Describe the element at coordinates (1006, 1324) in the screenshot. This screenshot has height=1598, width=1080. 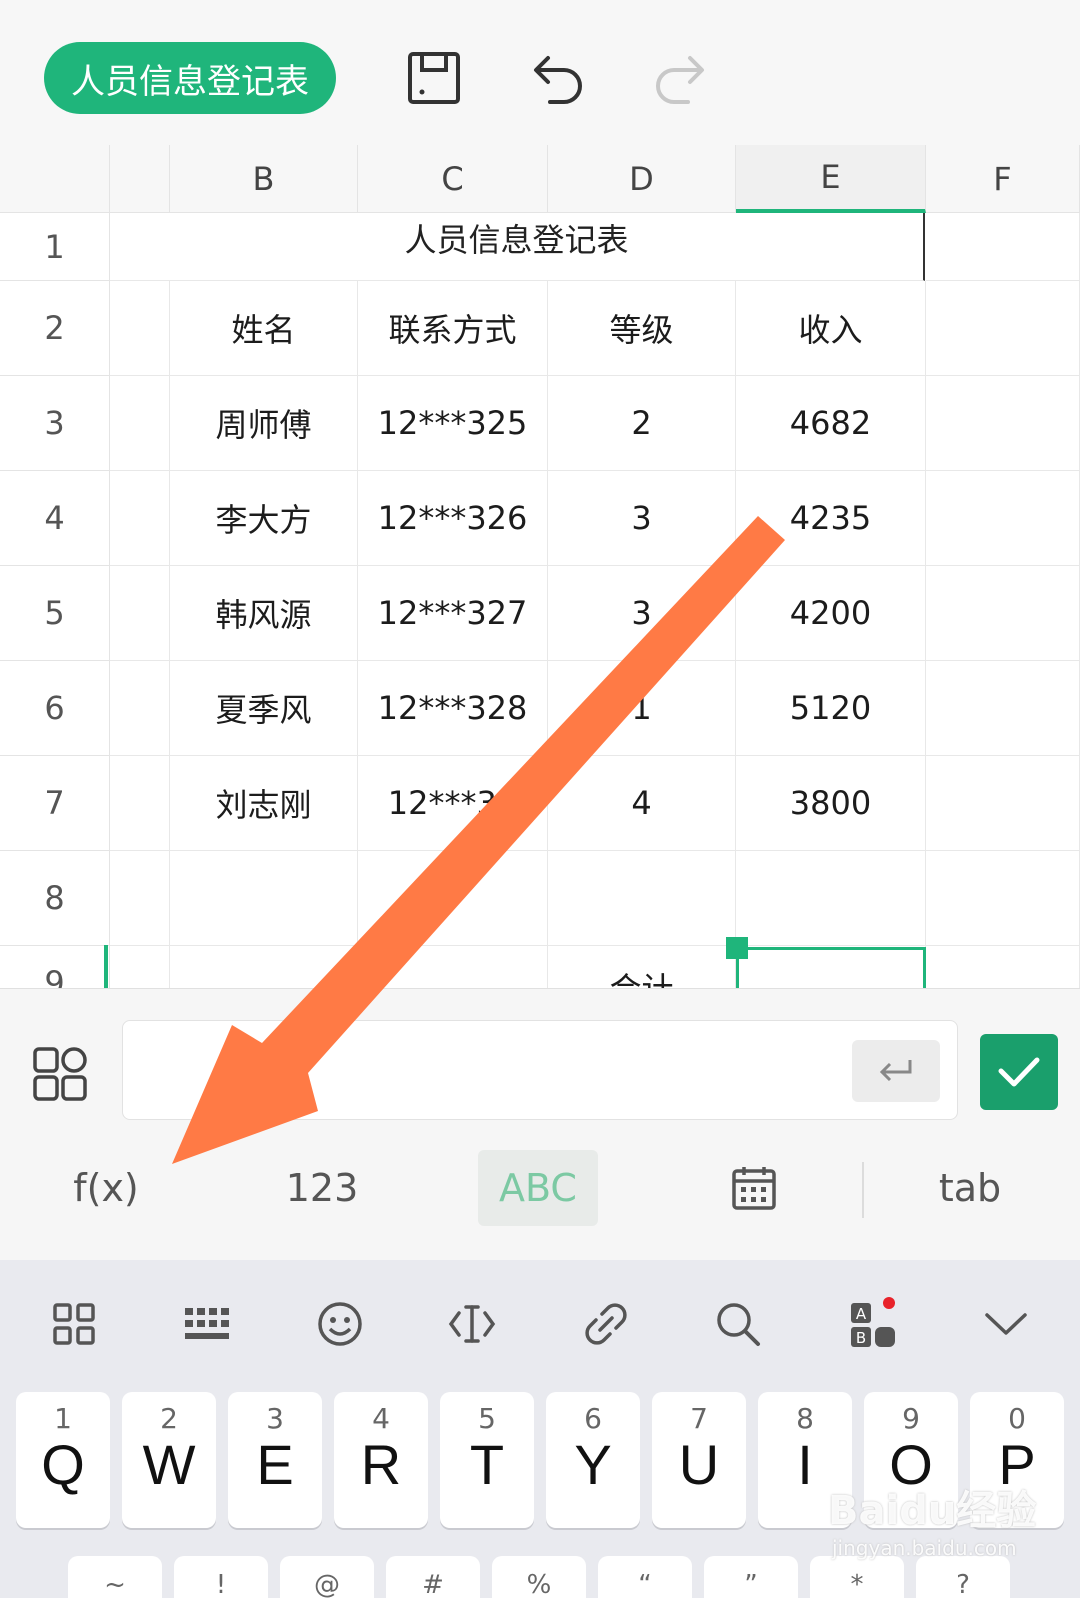
I see `collapse-keyboard-icon` at that location.